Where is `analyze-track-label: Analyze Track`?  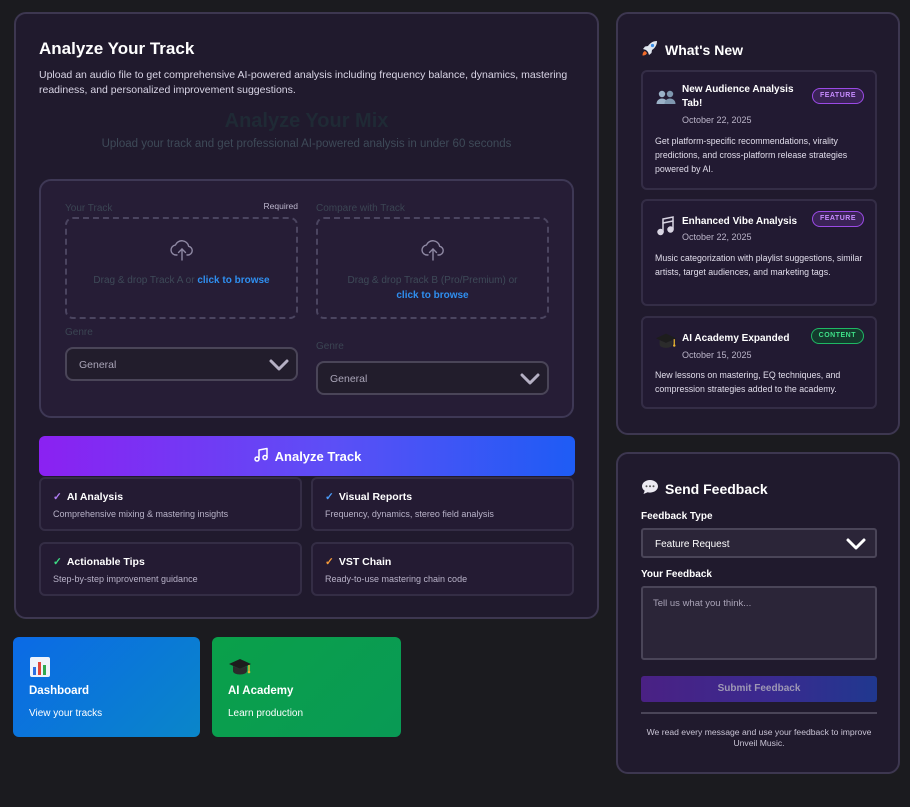
analyze-track-label: Analyze Track is located at coordinates (318, 456).